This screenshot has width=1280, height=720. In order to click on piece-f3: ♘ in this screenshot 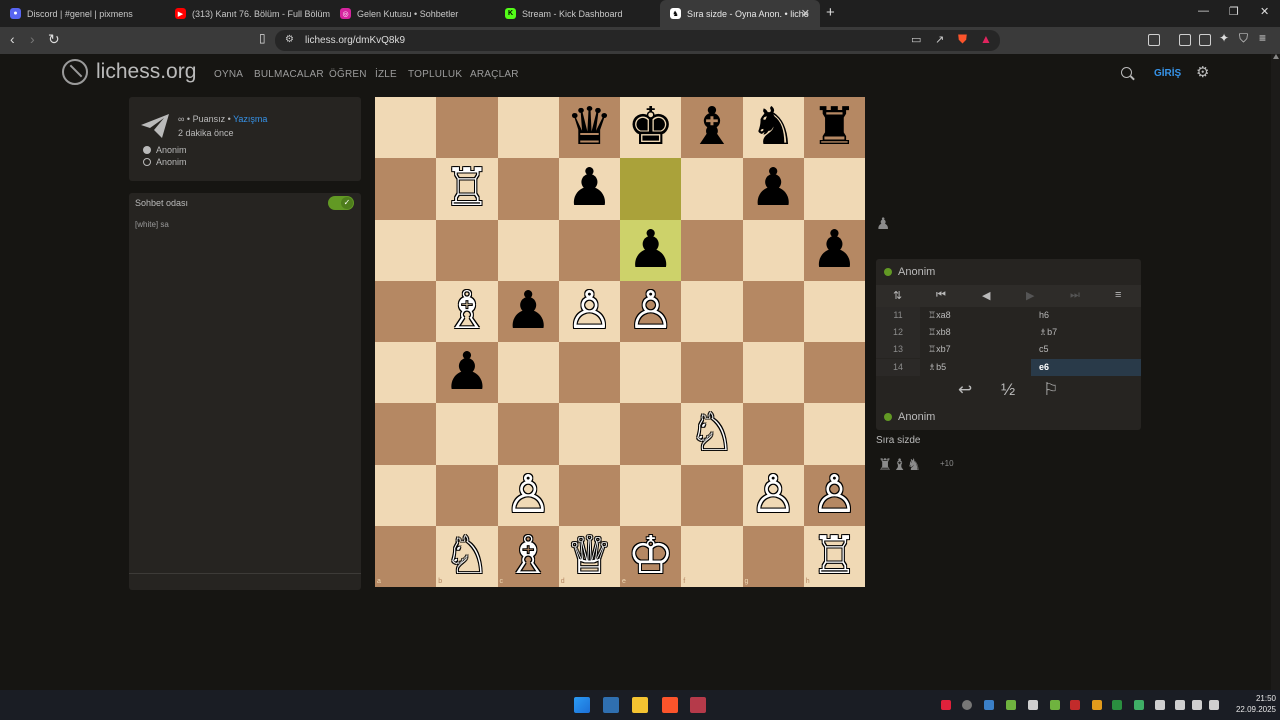, I will do `click(711, 433)`.